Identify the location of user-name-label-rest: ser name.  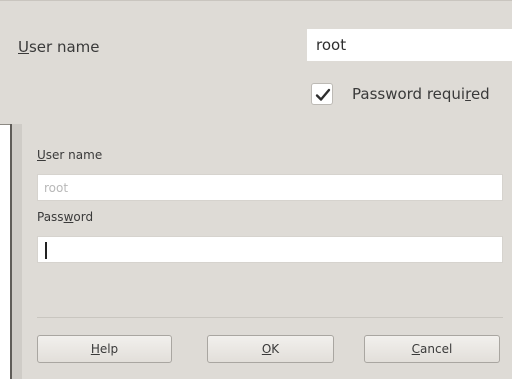
(64, 47).